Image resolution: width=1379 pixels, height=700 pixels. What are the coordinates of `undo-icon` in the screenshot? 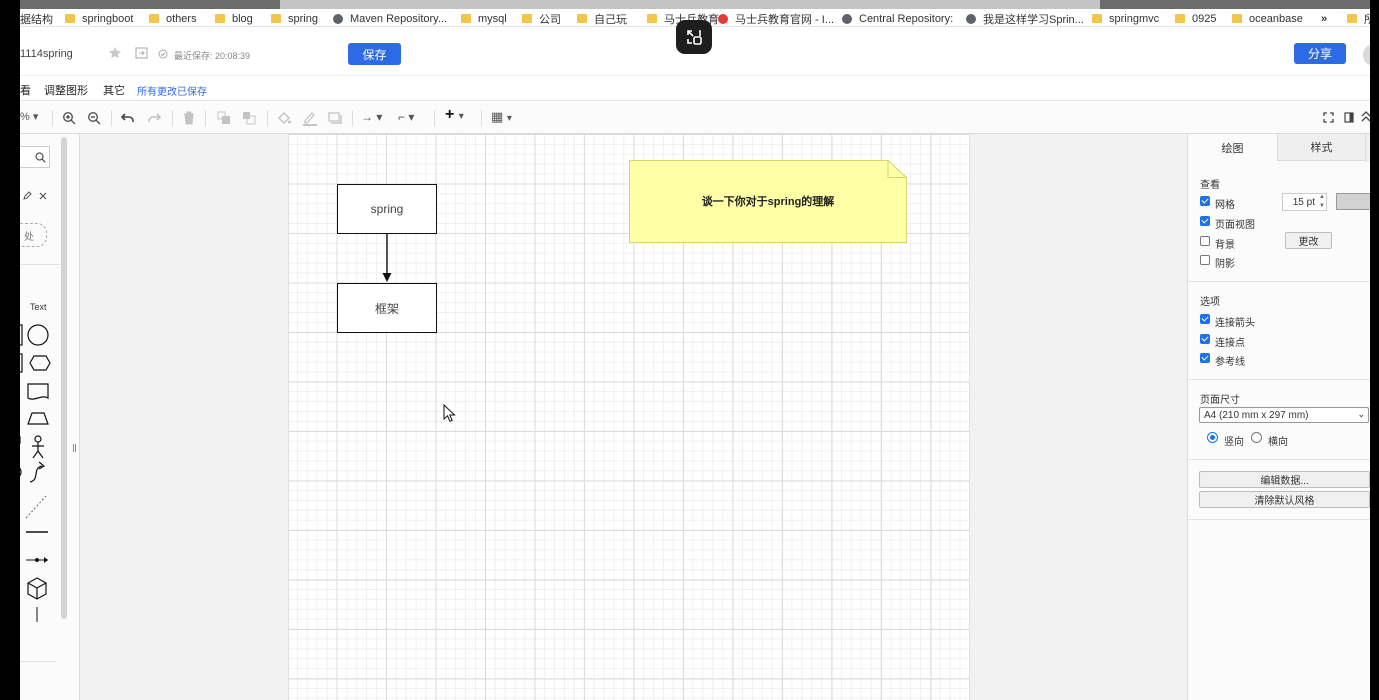 It's located at (128, 118).